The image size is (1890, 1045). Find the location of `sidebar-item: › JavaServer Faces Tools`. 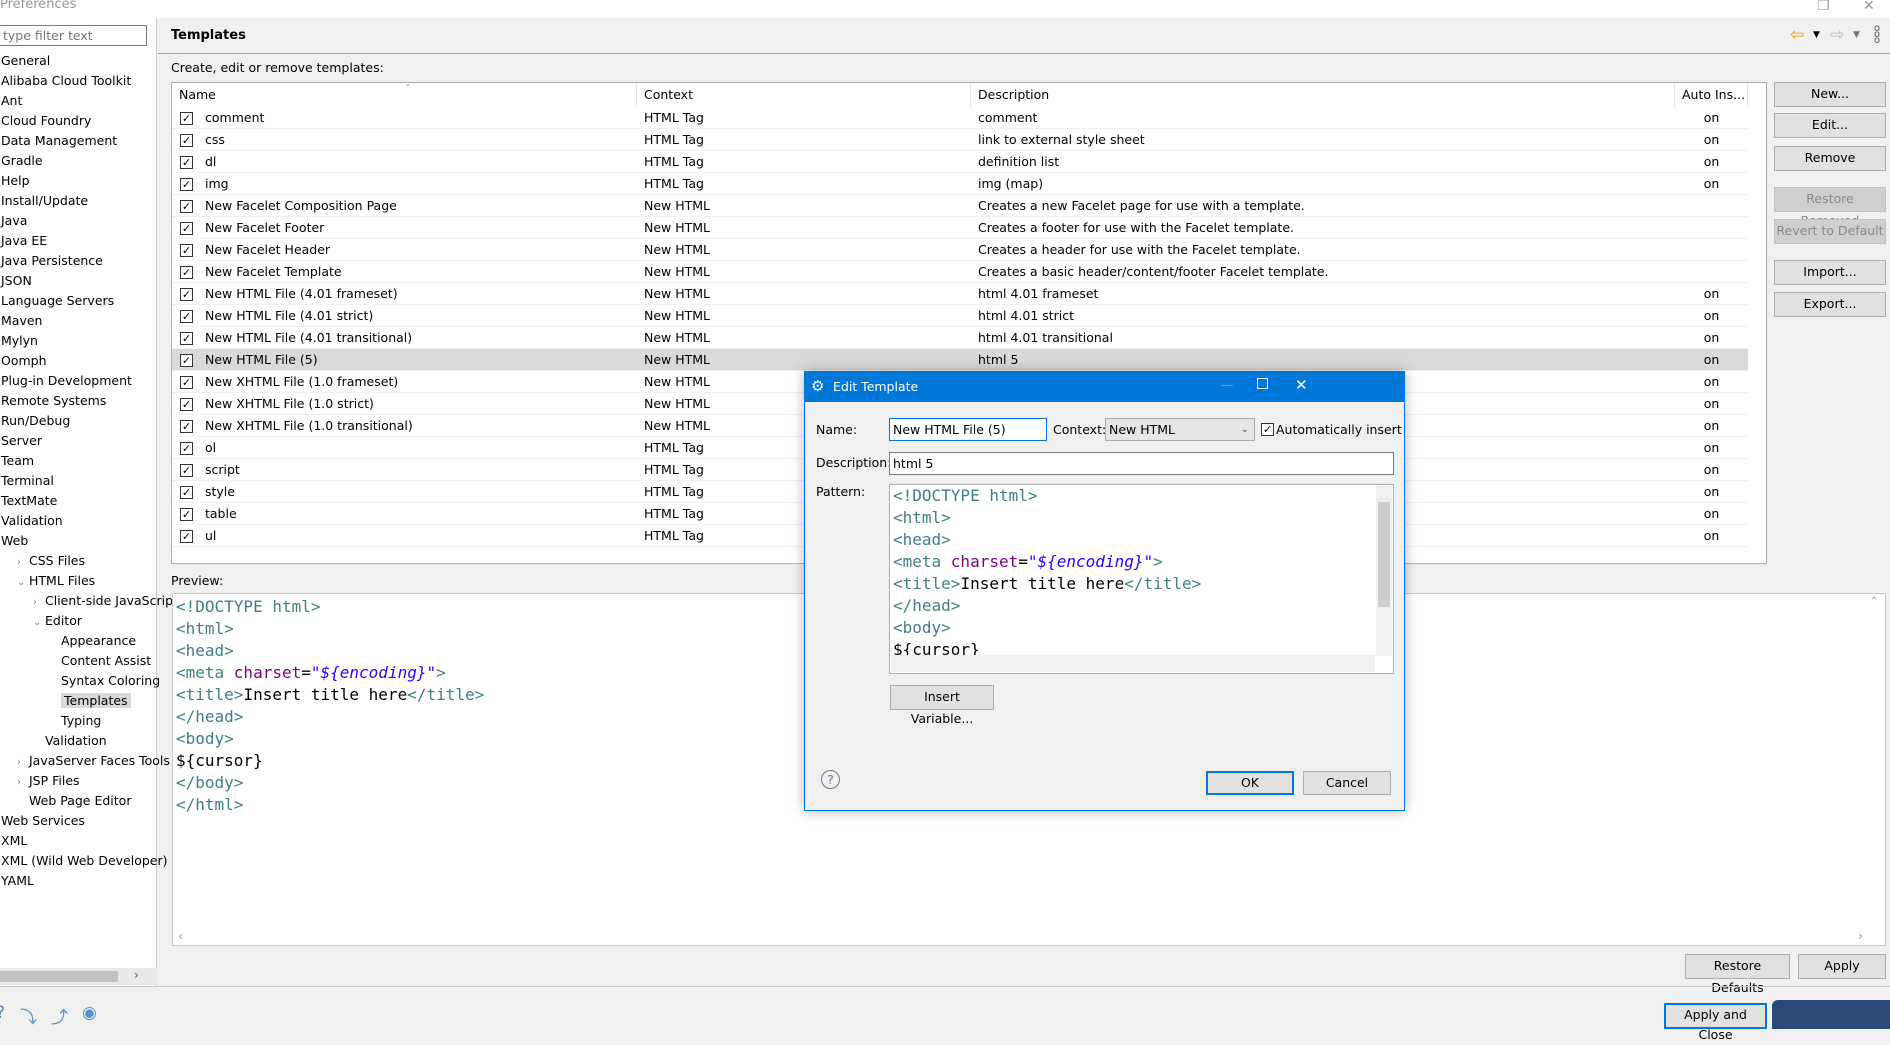

sidebar-item: › JavaServer Faces Tools is located at coordinates (93, 761).